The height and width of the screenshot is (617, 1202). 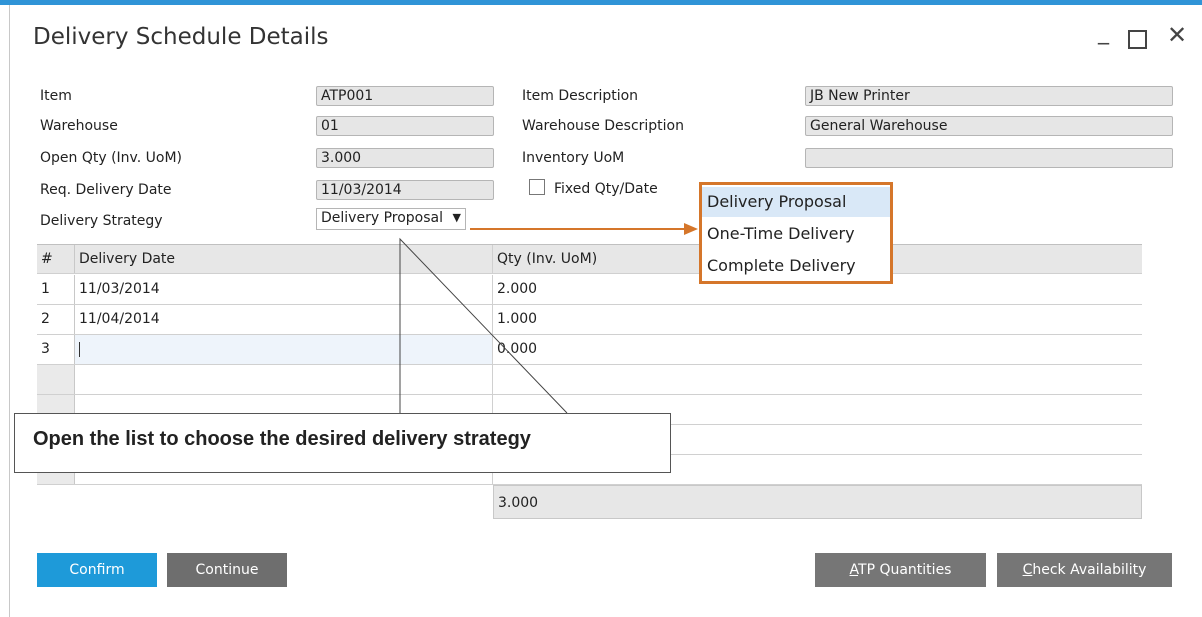 What do you see at coordinates (1027, 570) in the screenshot?
I see `check-availability-mnemonic: C` at bounding box center [1027, 570].